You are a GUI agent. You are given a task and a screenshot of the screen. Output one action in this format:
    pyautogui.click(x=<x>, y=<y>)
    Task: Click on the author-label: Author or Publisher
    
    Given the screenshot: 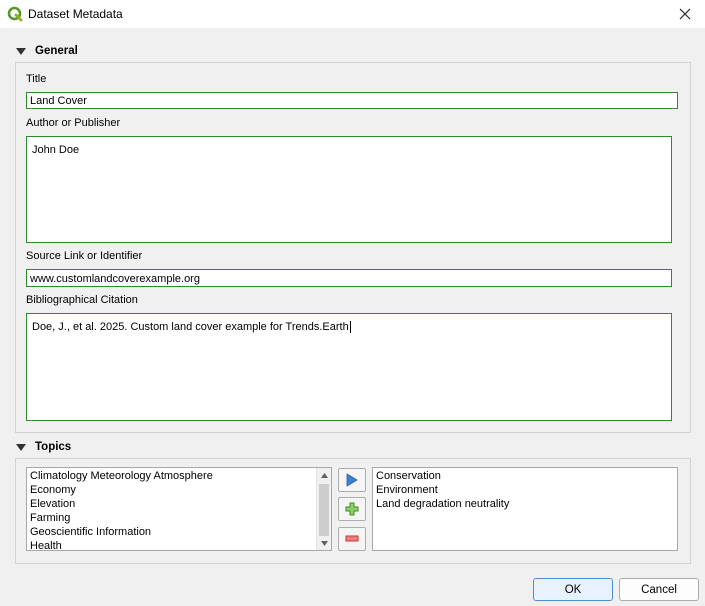 What is the action you would take?
    pyautogui.click(x=73, y=123)
    